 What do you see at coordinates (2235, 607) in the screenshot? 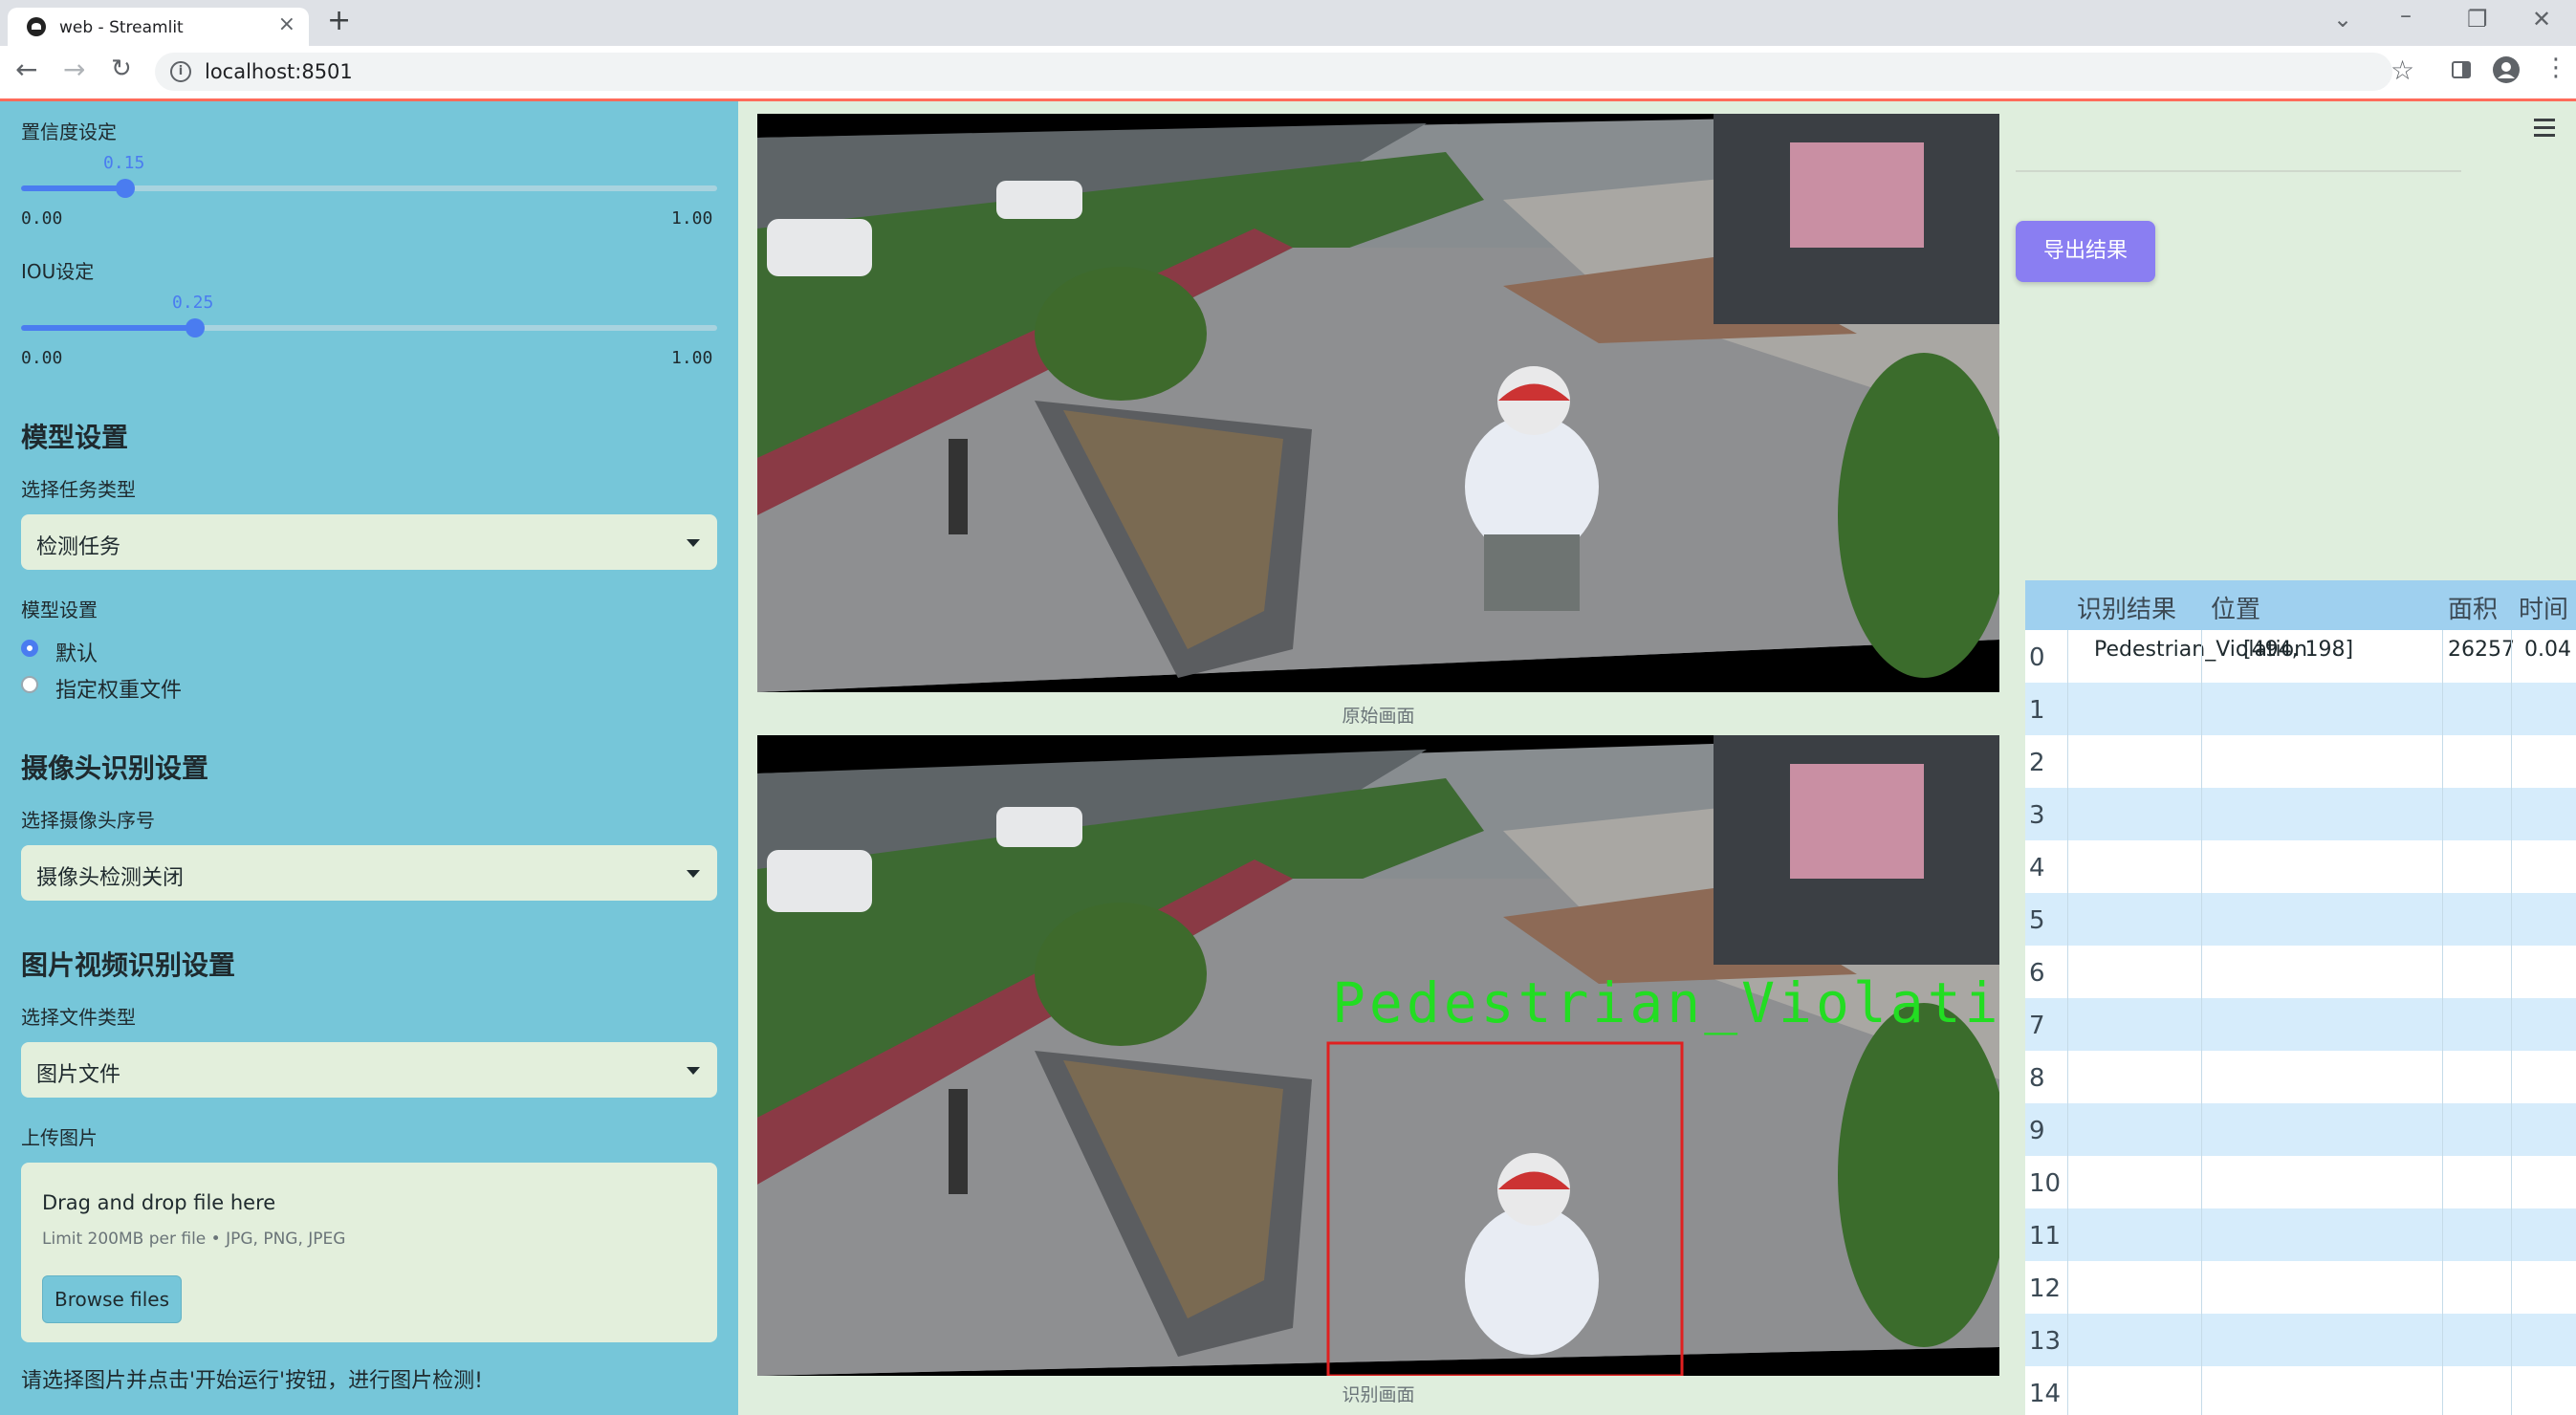
I see `column-header-position: 位置` at bounding box center [2235, 607].